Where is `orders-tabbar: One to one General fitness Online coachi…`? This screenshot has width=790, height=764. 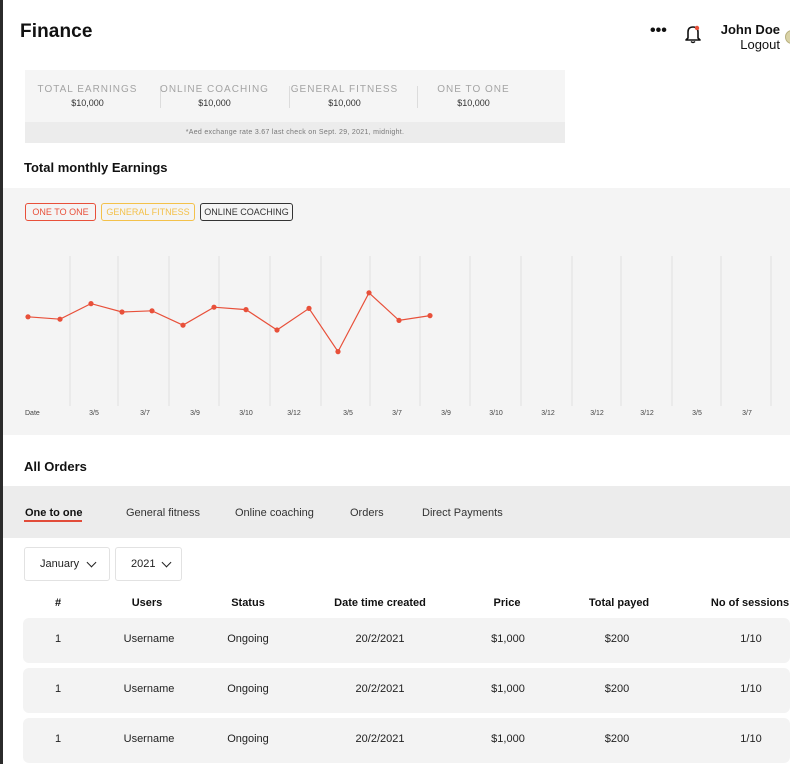 orders-tabbar: One to one General fitness Online coachi… is located at coordinates (396, 512).